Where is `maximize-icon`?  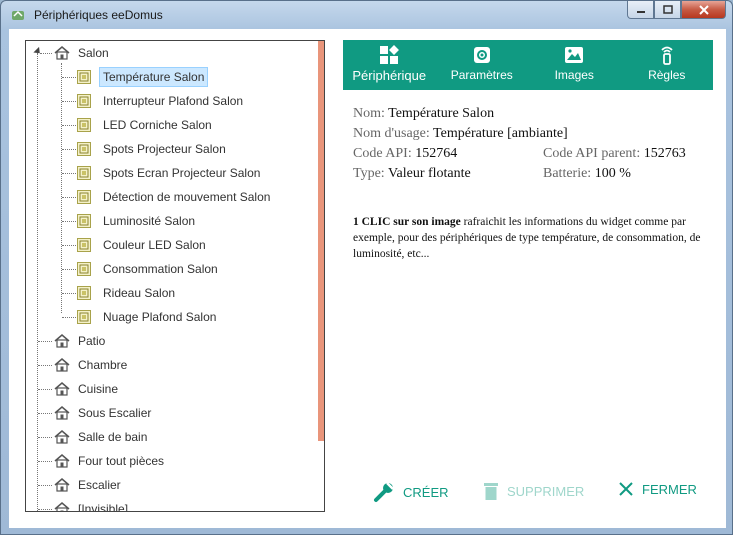
maximize-icon is located at coordinates (667, 9).